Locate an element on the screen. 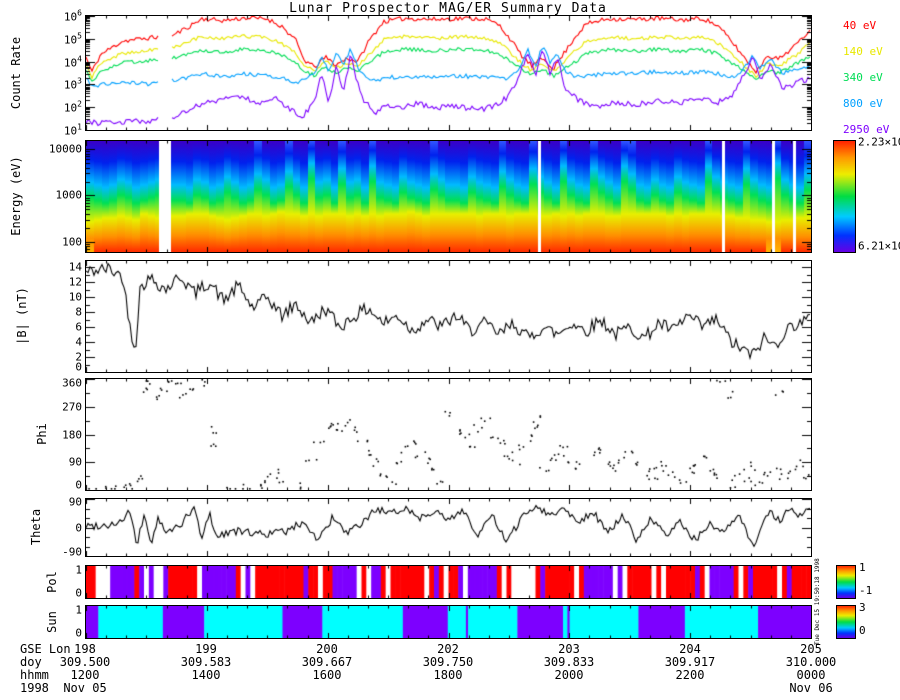  time-axis-value-gse_lon: 205 is located at coordinates (811, 649).